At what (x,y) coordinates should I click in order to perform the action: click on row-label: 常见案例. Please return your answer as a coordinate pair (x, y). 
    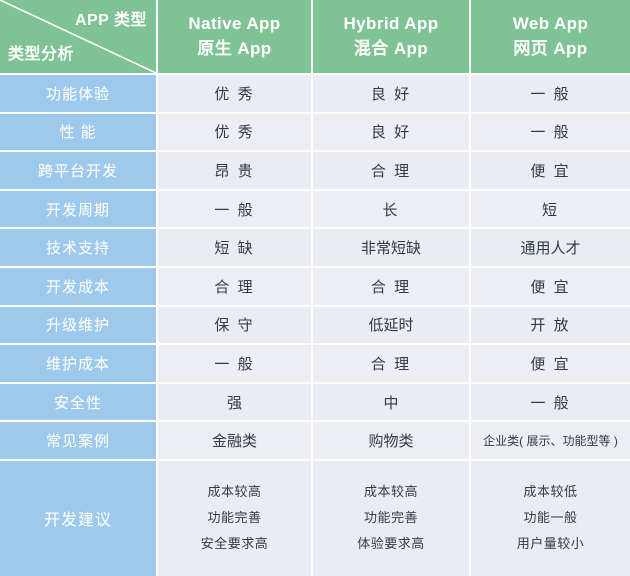
    Looking at the image, I should click on (79, 441).